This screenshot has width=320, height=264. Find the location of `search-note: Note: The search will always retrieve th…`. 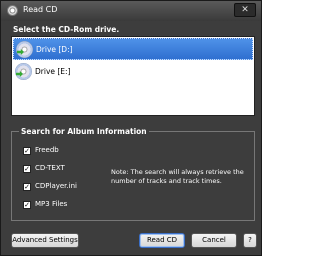

search-note: Note: The search will always retrieve th… is located at coordinates (177, 176).